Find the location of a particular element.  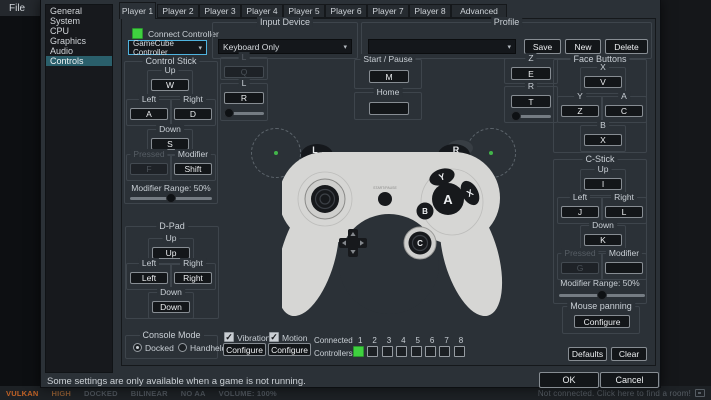

tab-player-5: Player 5 is located at coordinates (304, 11).